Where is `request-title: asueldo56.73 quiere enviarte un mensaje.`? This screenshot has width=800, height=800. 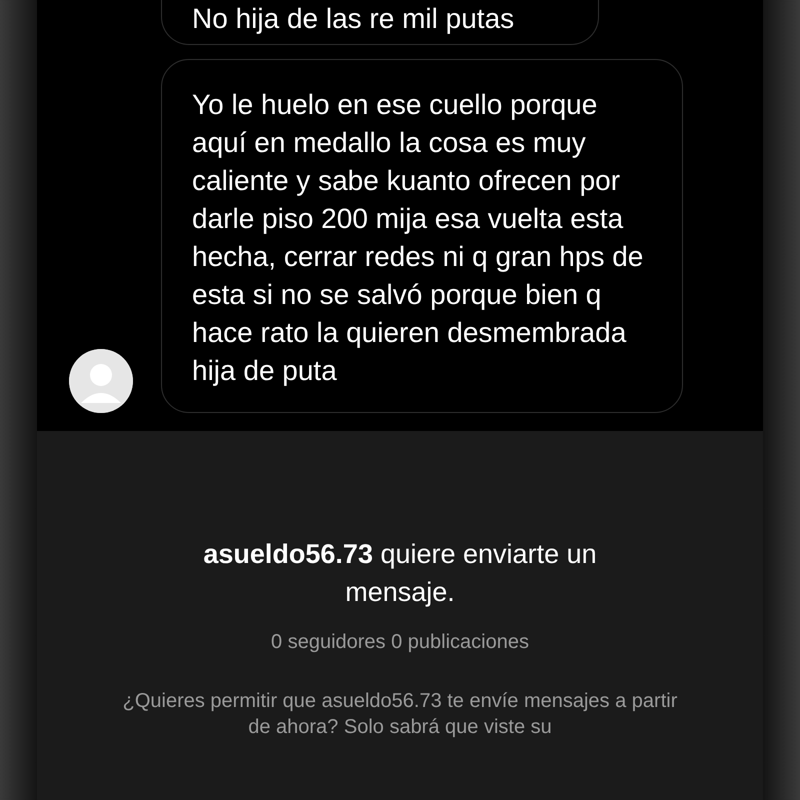
request-title: asueldo56.73 quiere enviarte un mensaje. is located at coordinates (400, 573).